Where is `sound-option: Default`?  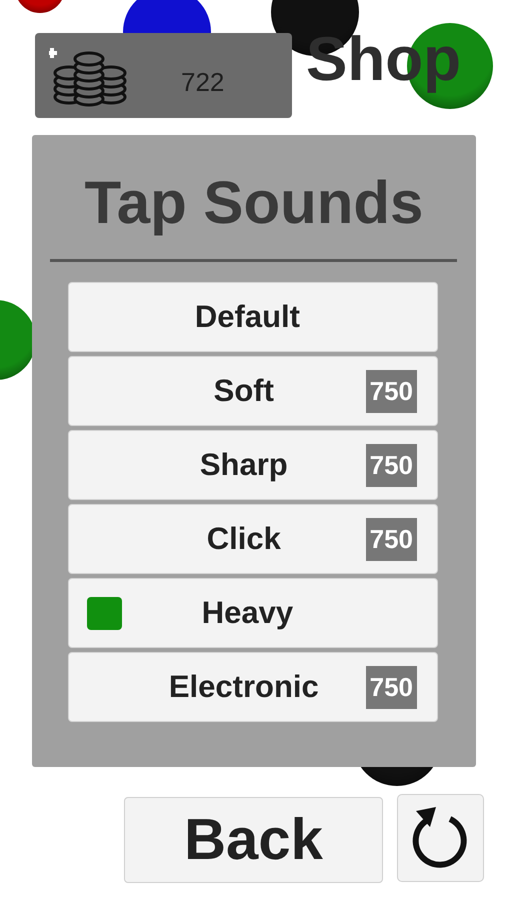
sound-option: Default is located at coordinates (253, 317).